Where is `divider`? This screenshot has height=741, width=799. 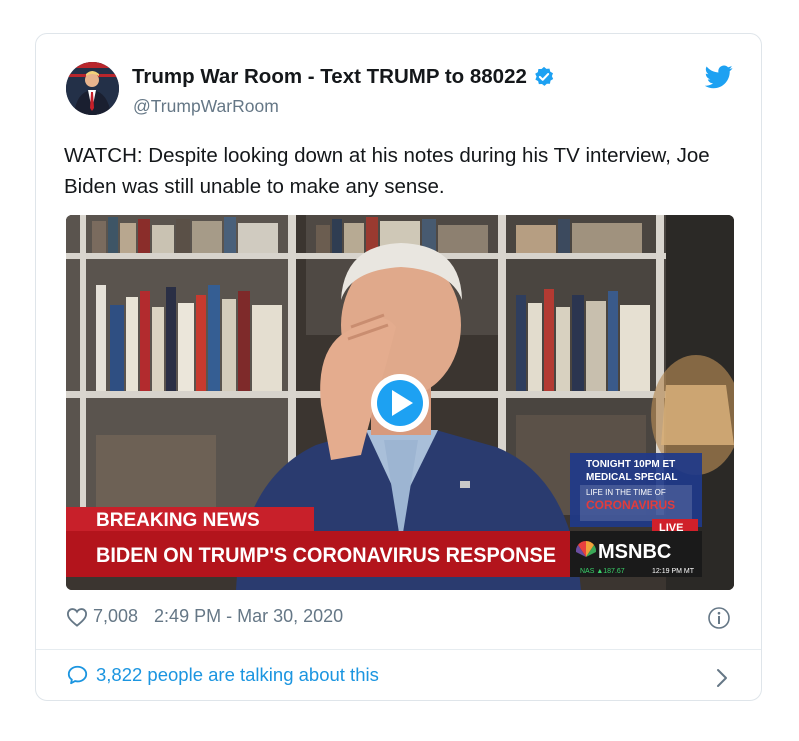 divider is located at coordinates (398, 649).